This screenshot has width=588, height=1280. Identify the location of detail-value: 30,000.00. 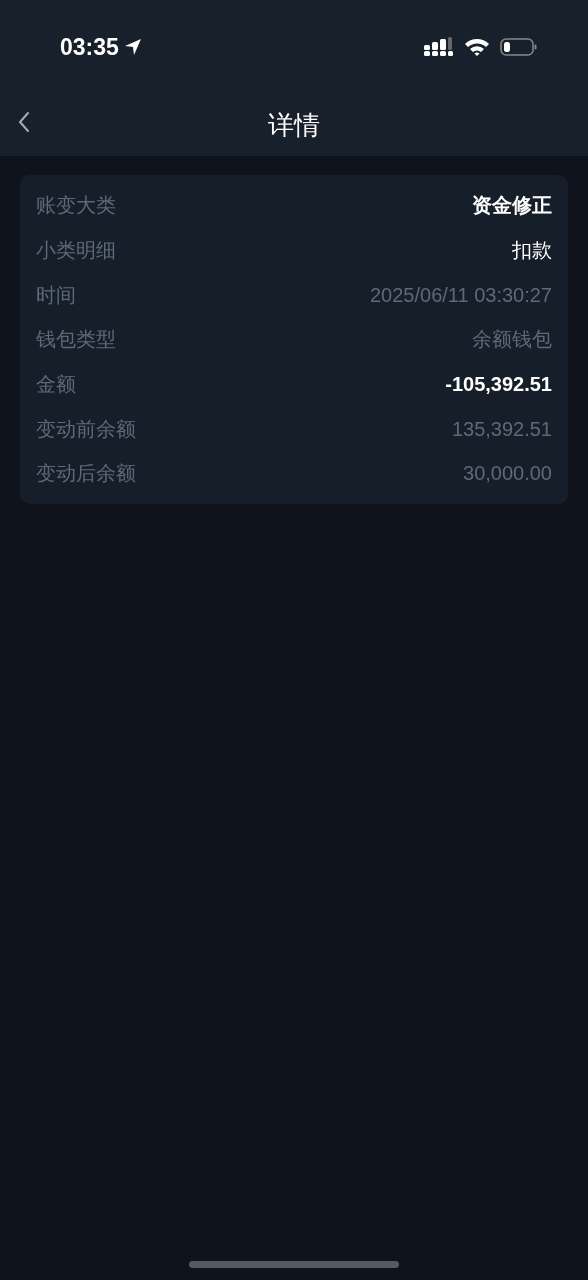
(507, 474).